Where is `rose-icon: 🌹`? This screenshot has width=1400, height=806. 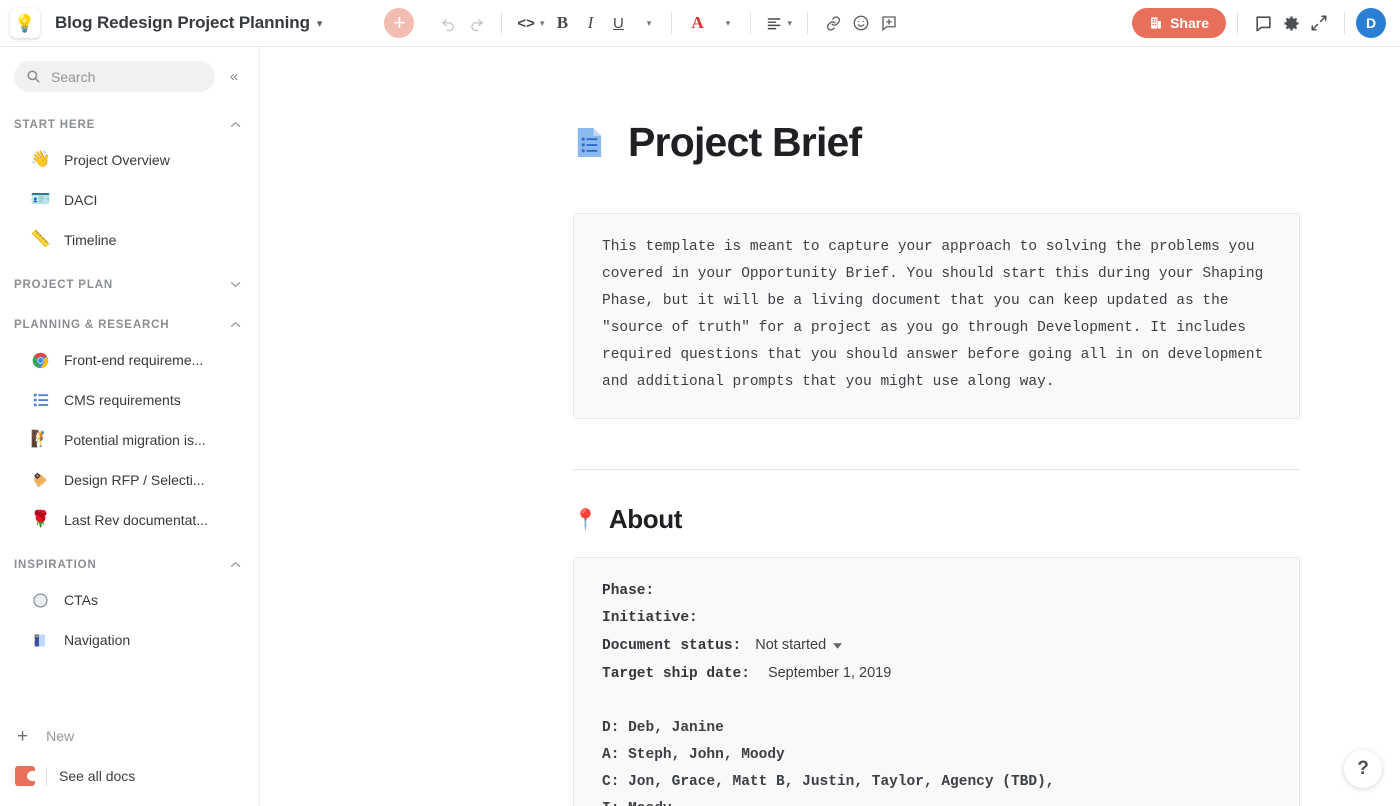
rose-icon: 🌹 is located at coordinates (40, 519).